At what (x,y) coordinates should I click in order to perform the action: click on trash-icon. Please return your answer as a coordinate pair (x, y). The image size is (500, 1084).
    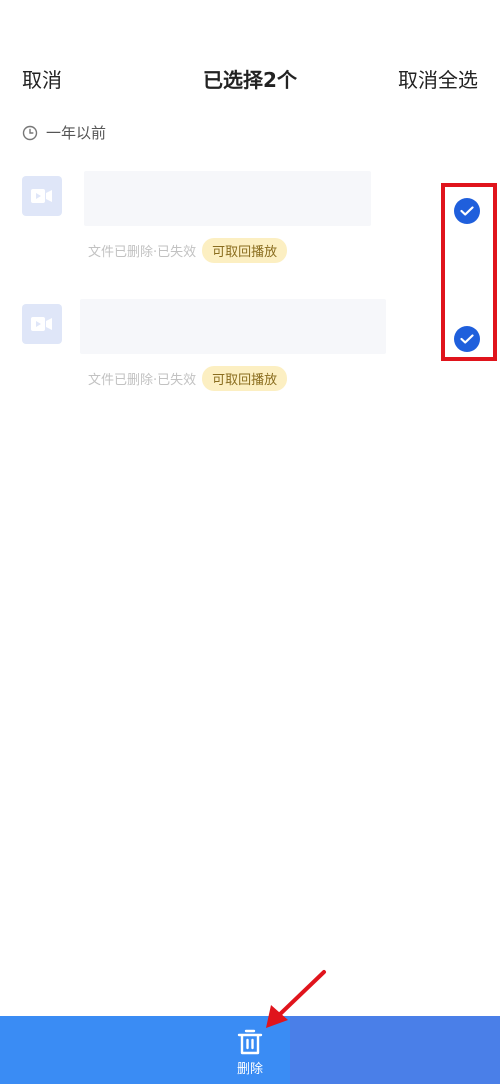
    Looking at the image, I should click on (250, 1042).